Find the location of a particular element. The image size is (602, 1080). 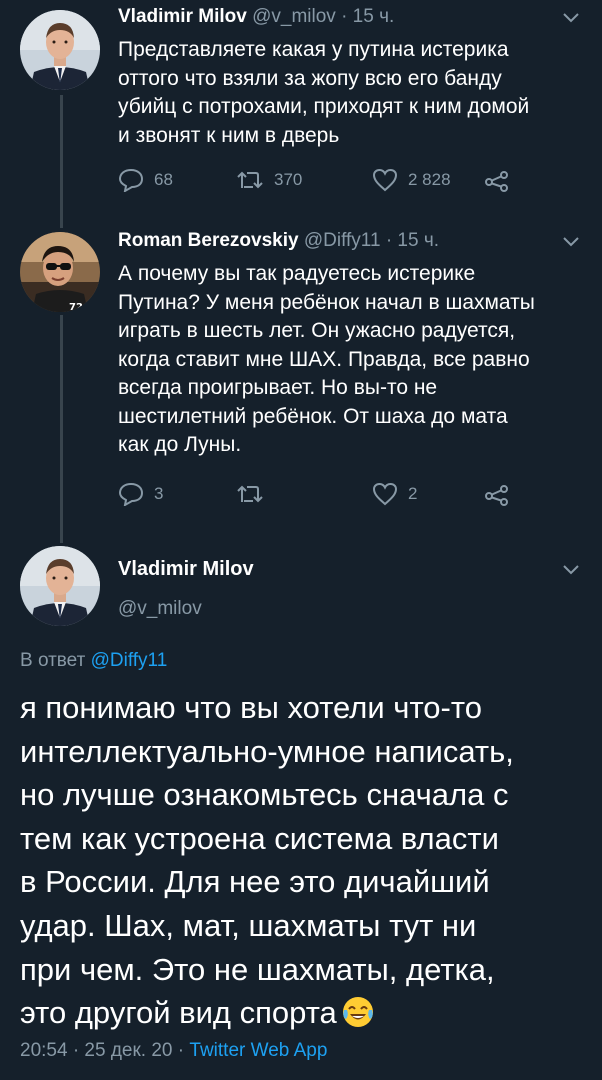

reply-prefix: В ответ is located at coordinates (53, 660).